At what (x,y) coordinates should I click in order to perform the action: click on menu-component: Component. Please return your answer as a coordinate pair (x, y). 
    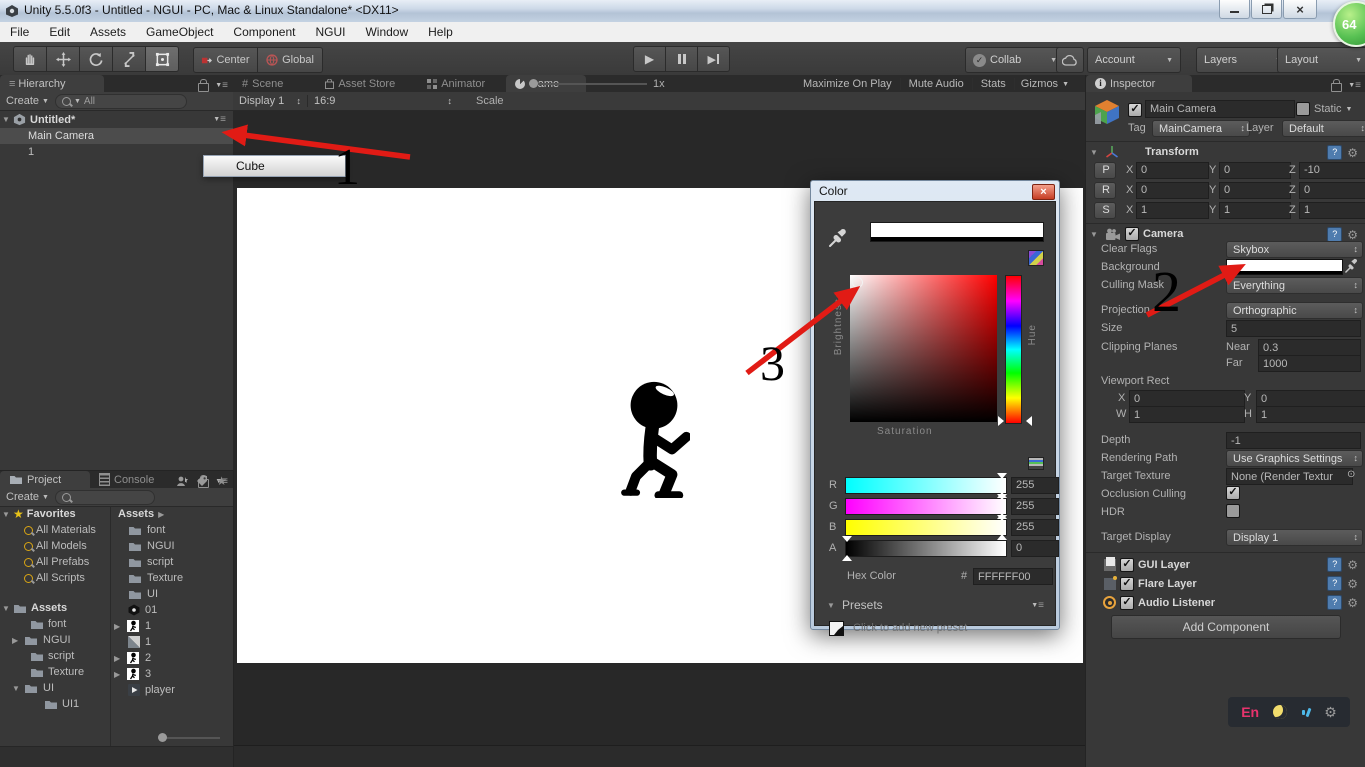
    Looking at the image, I should click on (264, 32).